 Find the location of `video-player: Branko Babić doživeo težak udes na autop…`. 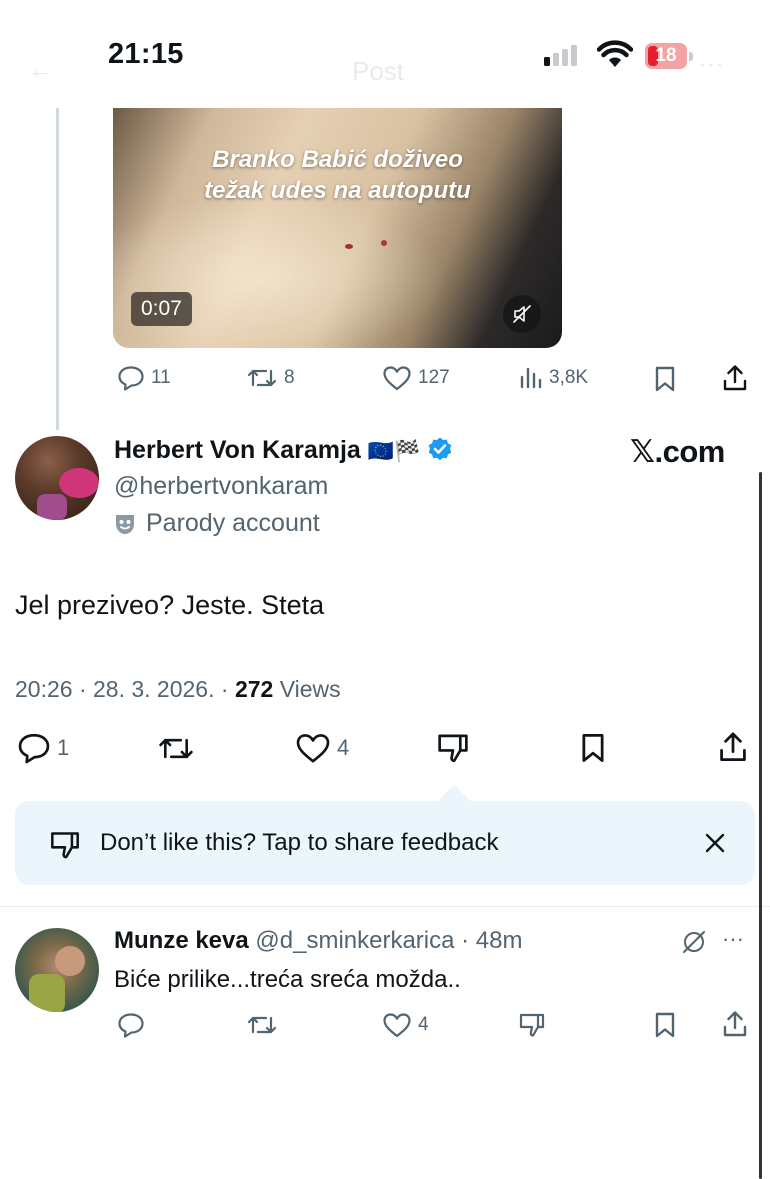

video-player: Branko Babić doživeo težak udes na autop… is located at coordinates (337, 228).